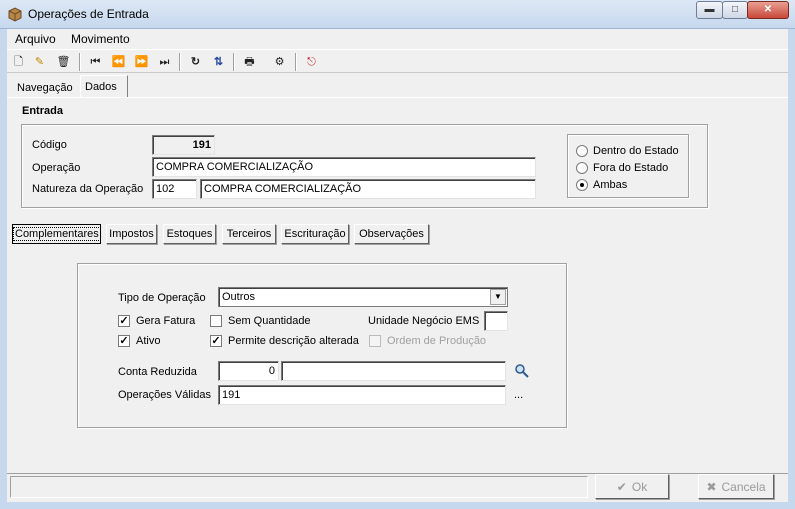 This screenshot has height=509, width=795. Describe the element at coordinates (131, 234) in the screenshot. I see `tab-impostos: Impostos` at that location.